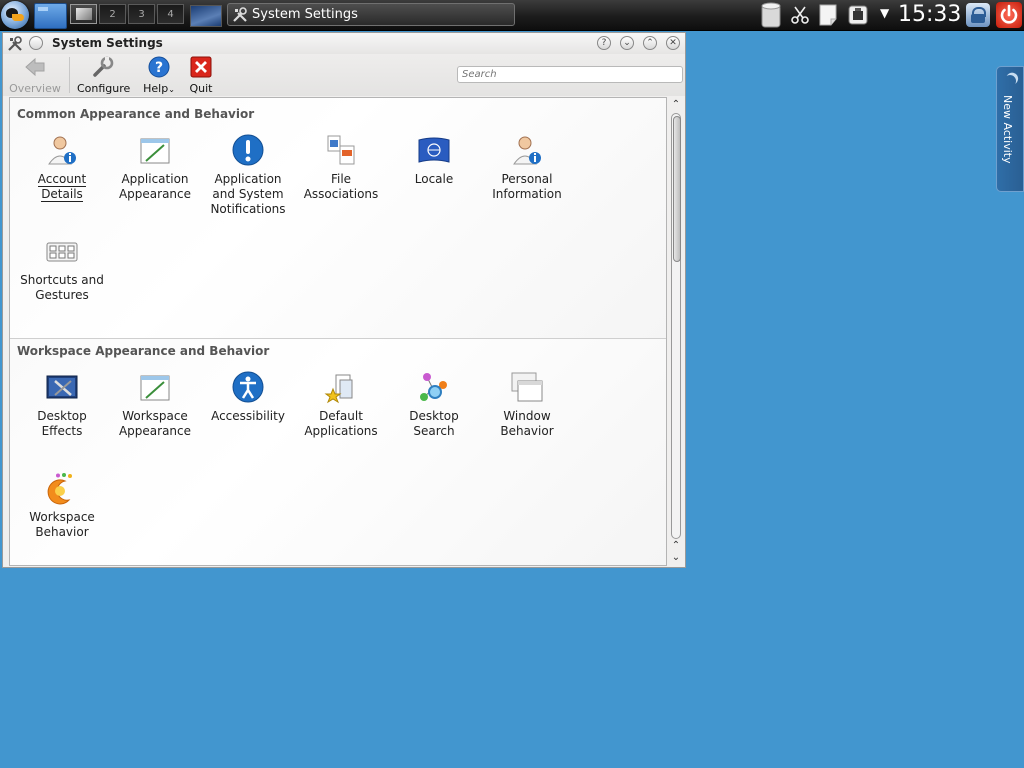 This screenshot has width=1024, height=768. I want to click on toolbar-separator, so click(69, 75).